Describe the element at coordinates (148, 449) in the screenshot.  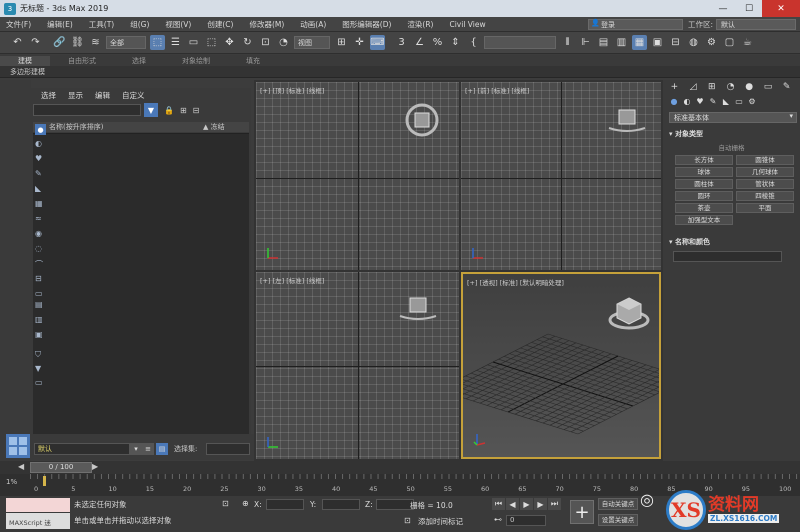
I see `layer-stack-icon: ≡` at that location.